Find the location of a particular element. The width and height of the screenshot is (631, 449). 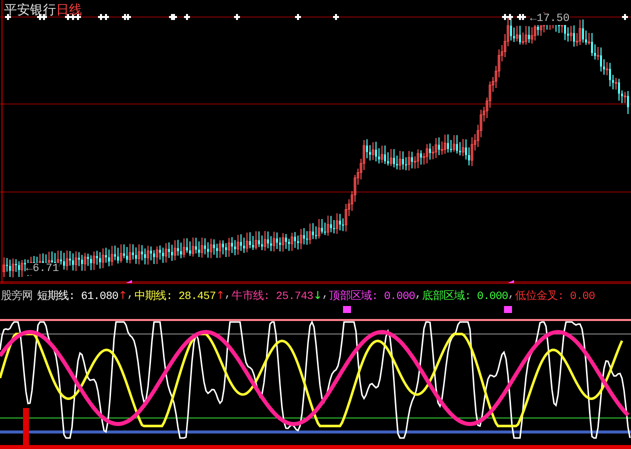

trend-arrow: ↓ is located at coordinates (317, 295).